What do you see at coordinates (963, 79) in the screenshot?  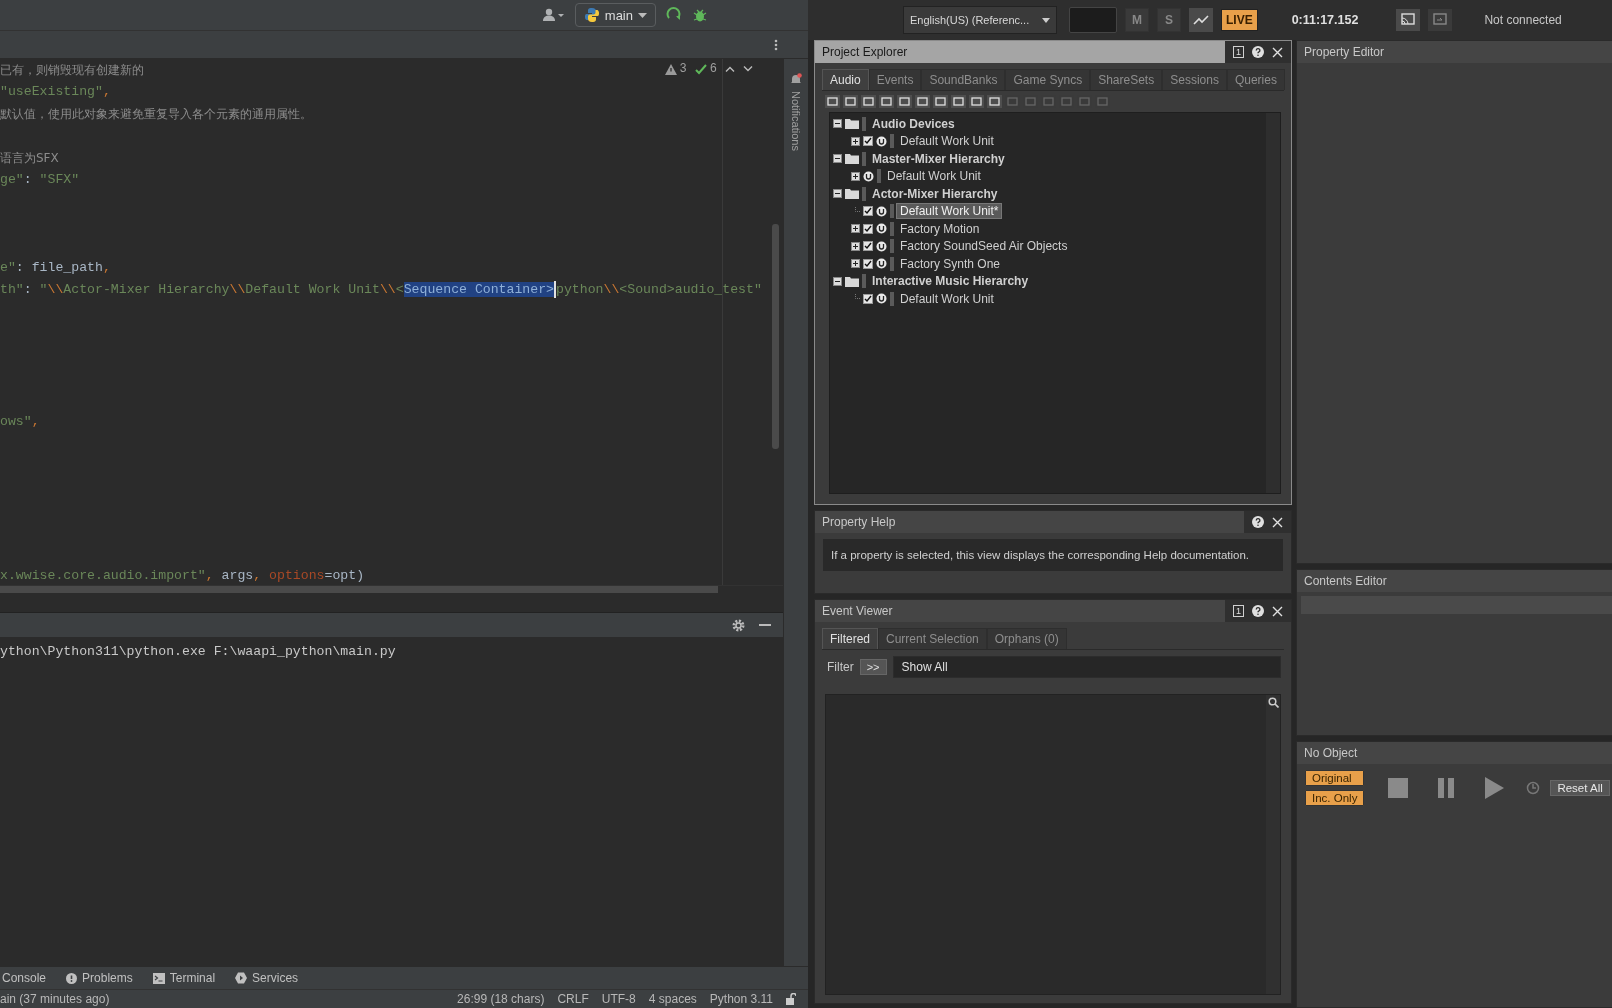 I see `explorer-tab: SoundBanks` at bounding box center [963, 79].